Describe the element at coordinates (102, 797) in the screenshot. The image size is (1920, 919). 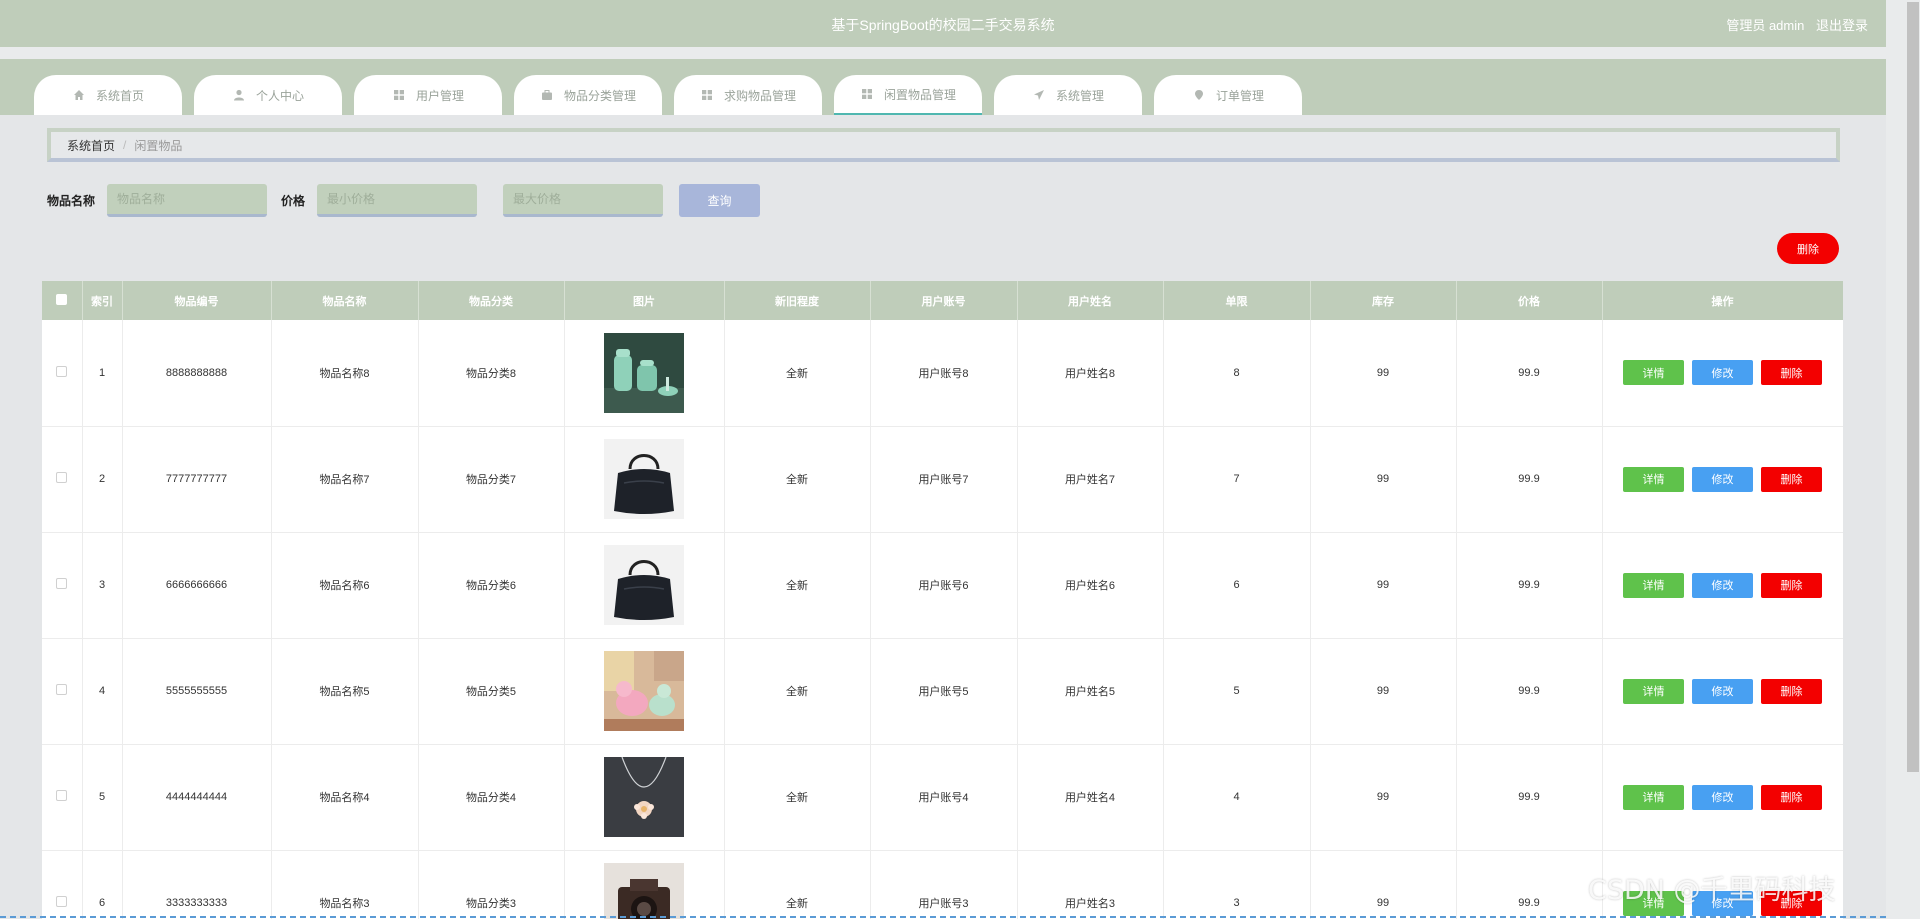
I see `index-cell: 5` at that location.